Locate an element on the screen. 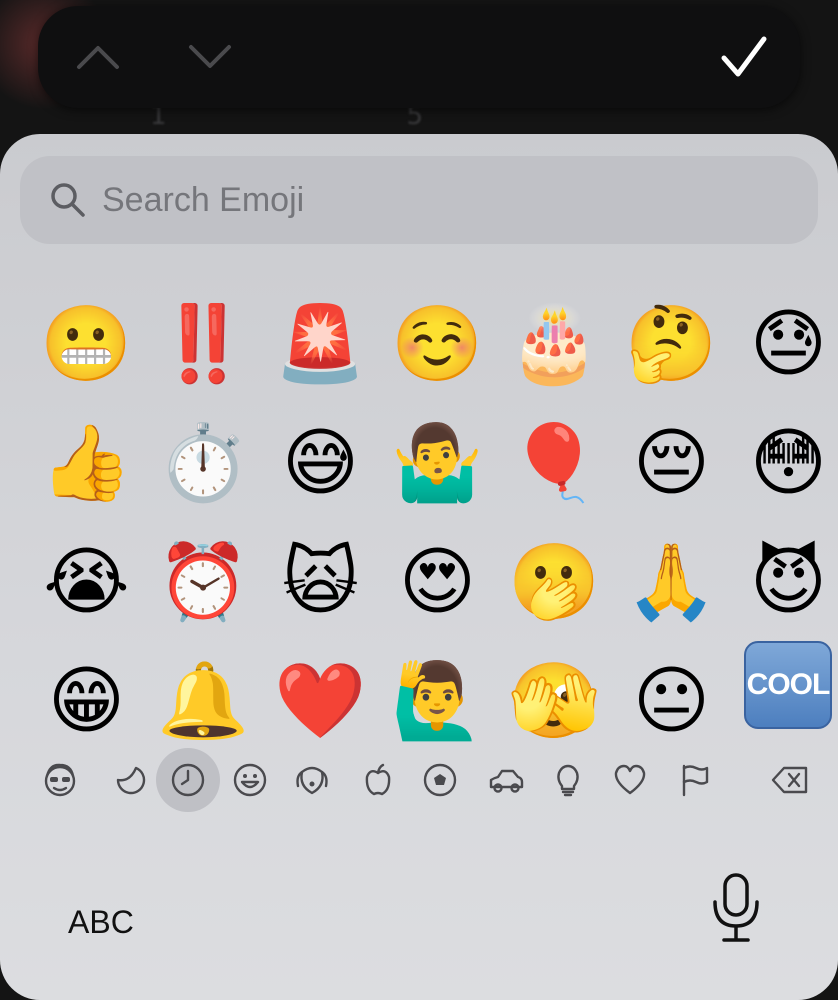 The height and width of the screenshot is (1000, 838). emoji-key: 🔔 is located at coordinates (203, 700).